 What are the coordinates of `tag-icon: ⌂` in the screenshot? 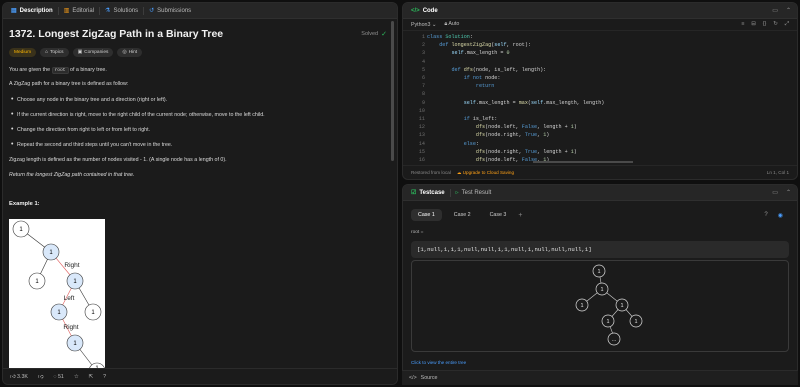 It's located at (46, 52).